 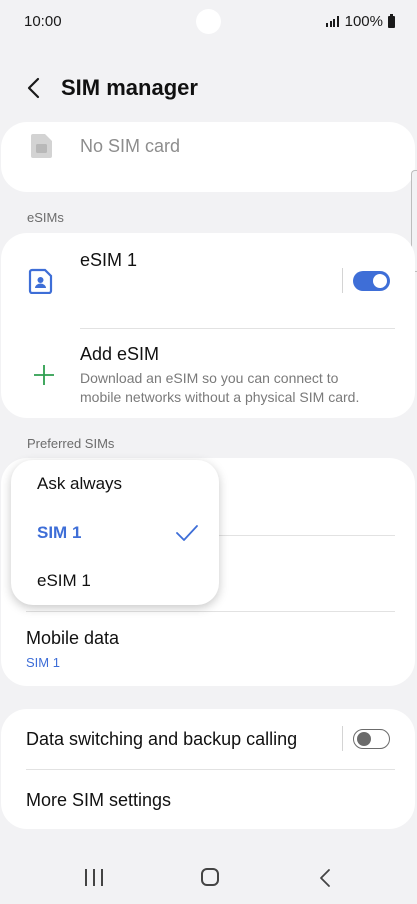 I want to click on data-switching-label: Data switching and backup calling, so click(x=161, y=739).